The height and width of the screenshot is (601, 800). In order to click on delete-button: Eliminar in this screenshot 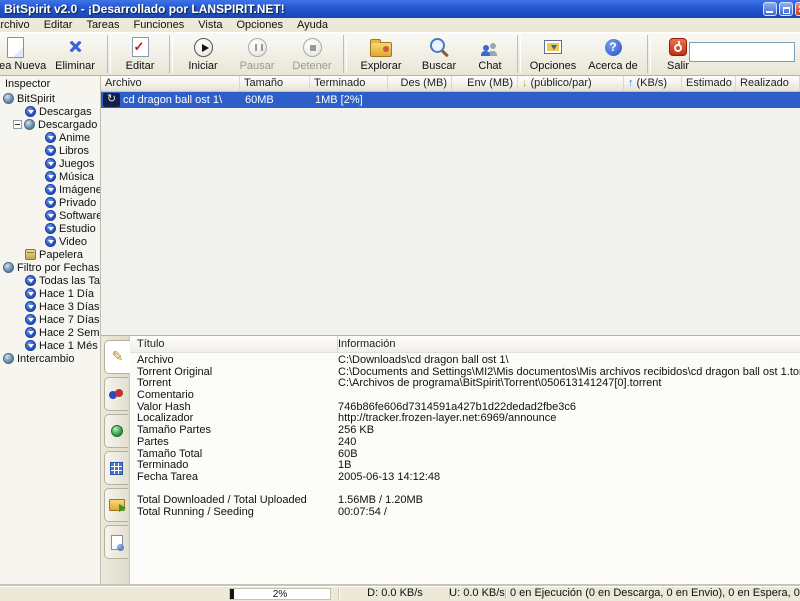, I will do `click(75, 54)`.